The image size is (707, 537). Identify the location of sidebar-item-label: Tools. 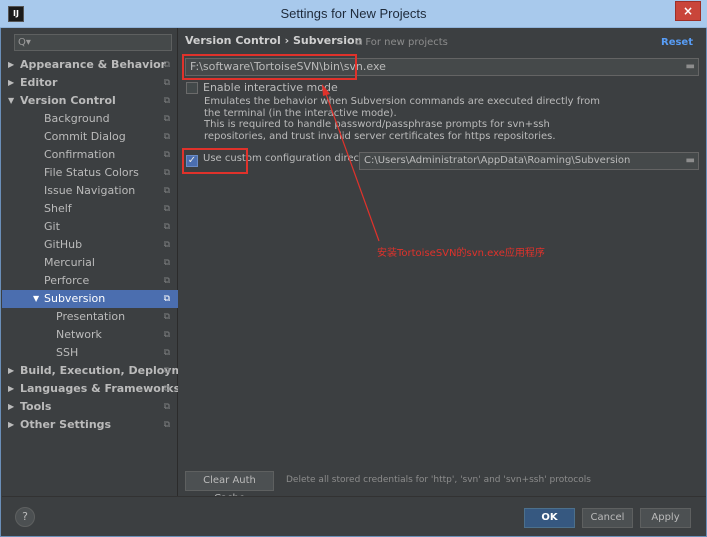
(36, 406).